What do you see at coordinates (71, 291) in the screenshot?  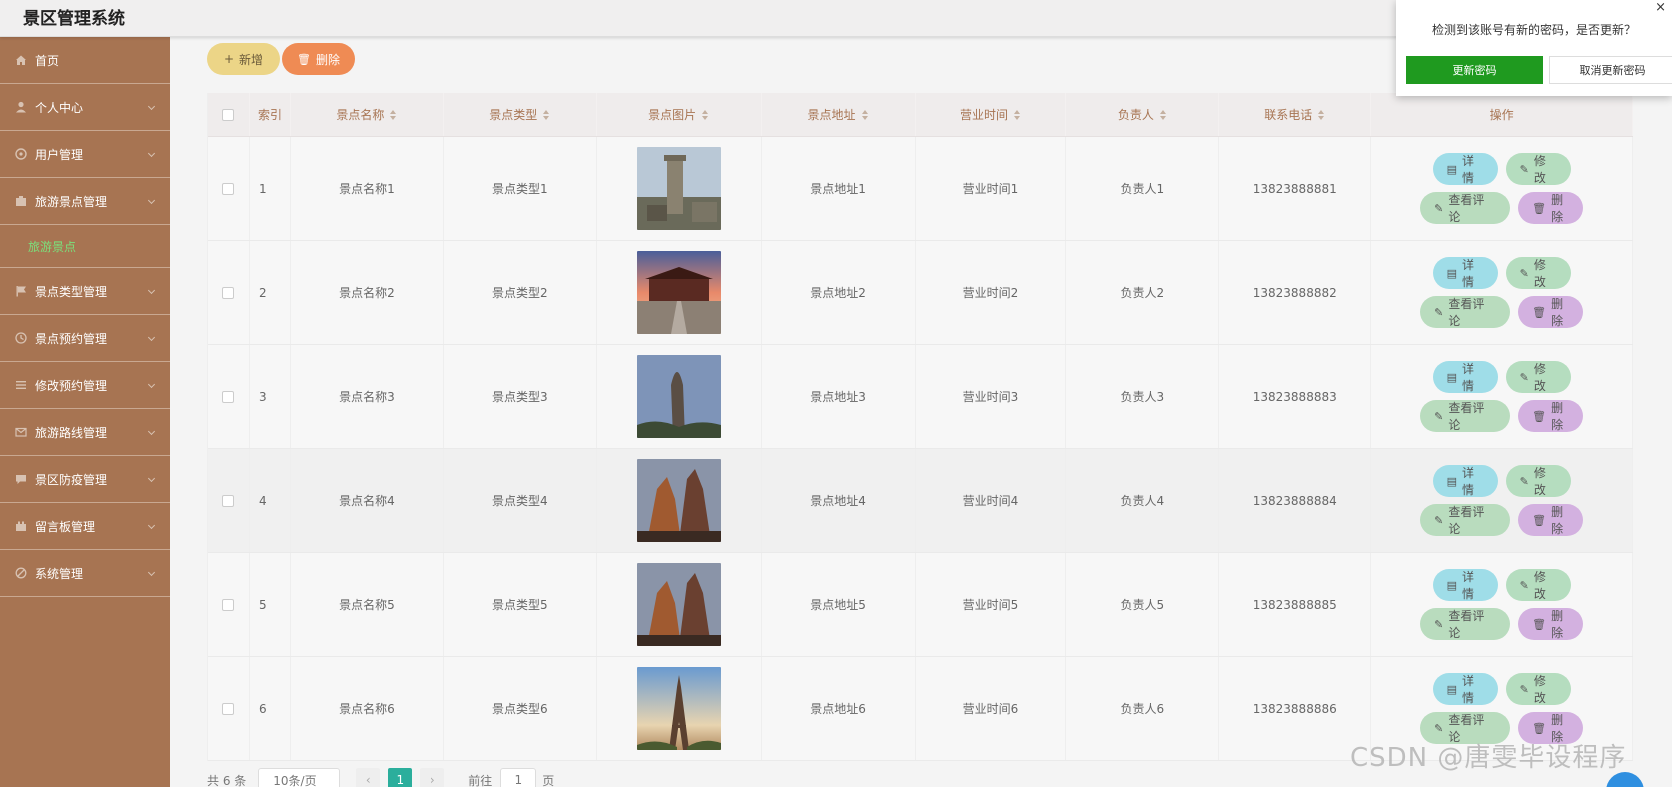 I see `sidebar-item-label: 景点类型管理` at bounding box center [71, 291].